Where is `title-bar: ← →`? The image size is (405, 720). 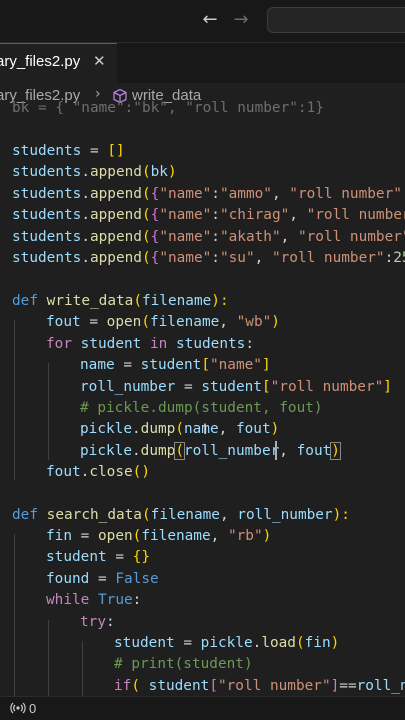
title-bar: ← → is located at coordinates (202, 21).